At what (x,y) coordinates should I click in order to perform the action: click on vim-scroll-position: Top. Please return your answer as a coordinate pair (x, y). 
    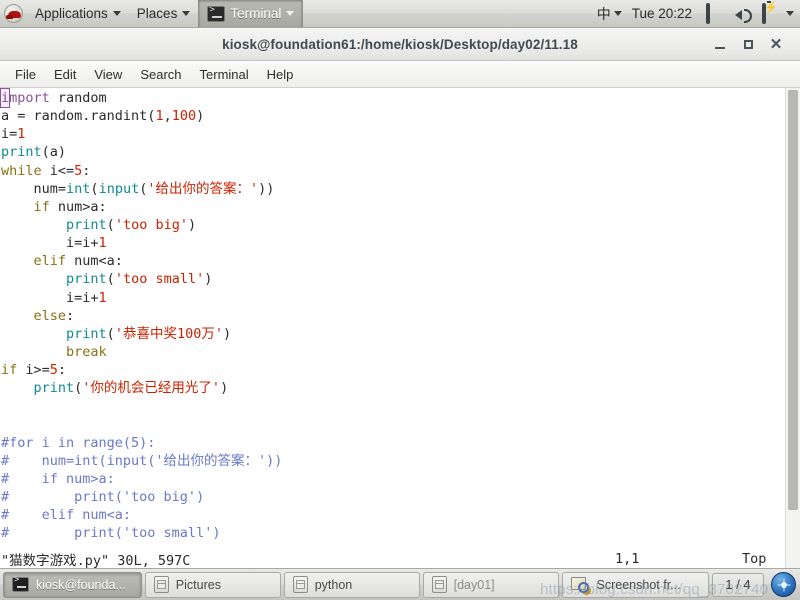
    Looking at the image, I should click on (754, 558).